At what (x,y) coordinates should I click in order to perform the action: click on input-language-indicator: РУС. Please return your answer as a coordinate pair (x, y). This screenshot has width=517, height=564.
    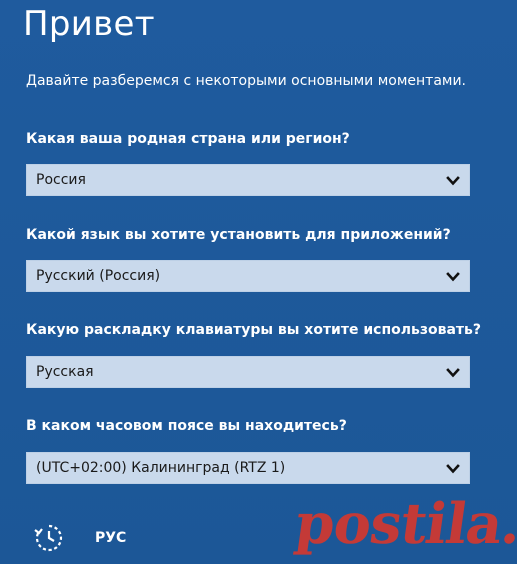
    Looking at the image, I should click on (110, 538).